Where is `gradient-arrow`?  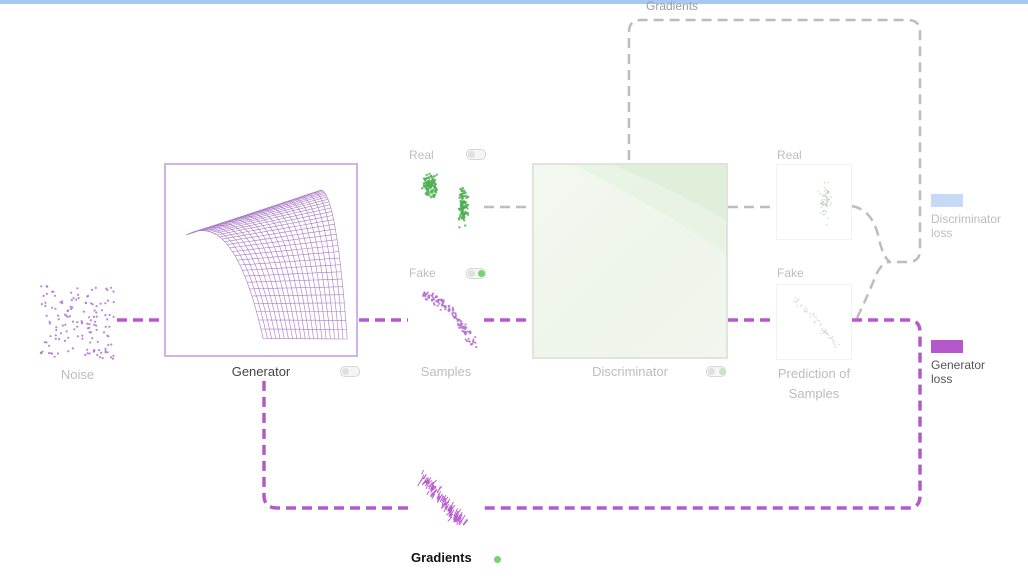
gradient-arrow is located at coordinates (423, 471).